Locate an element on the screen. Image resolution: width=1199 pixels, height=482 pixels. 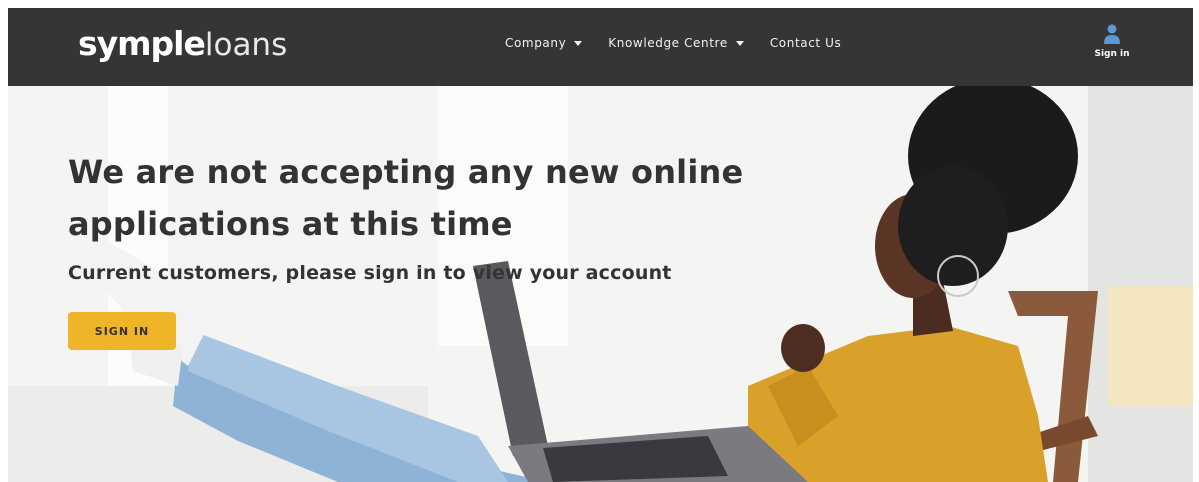
nav-item-label: Knowledge Centre is located at coordinates (668, 43).